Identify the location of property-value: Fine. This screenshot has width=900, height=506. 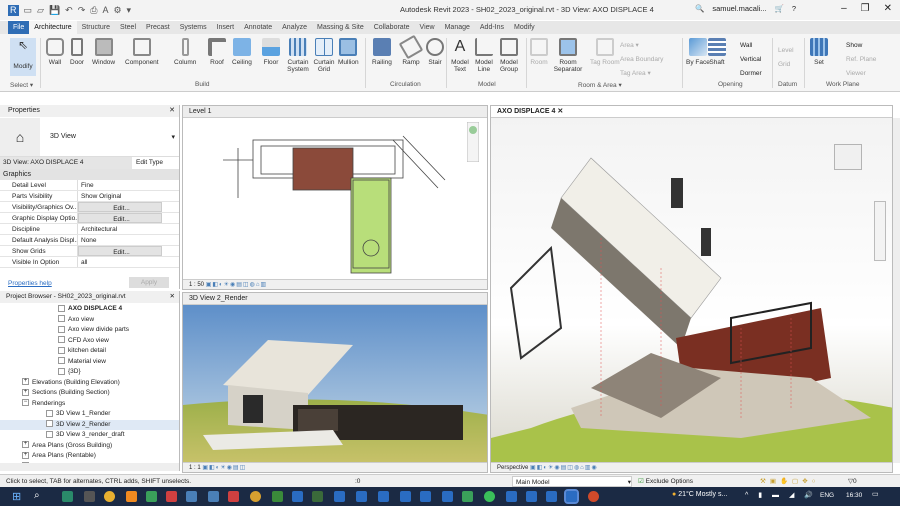
(120, 185).